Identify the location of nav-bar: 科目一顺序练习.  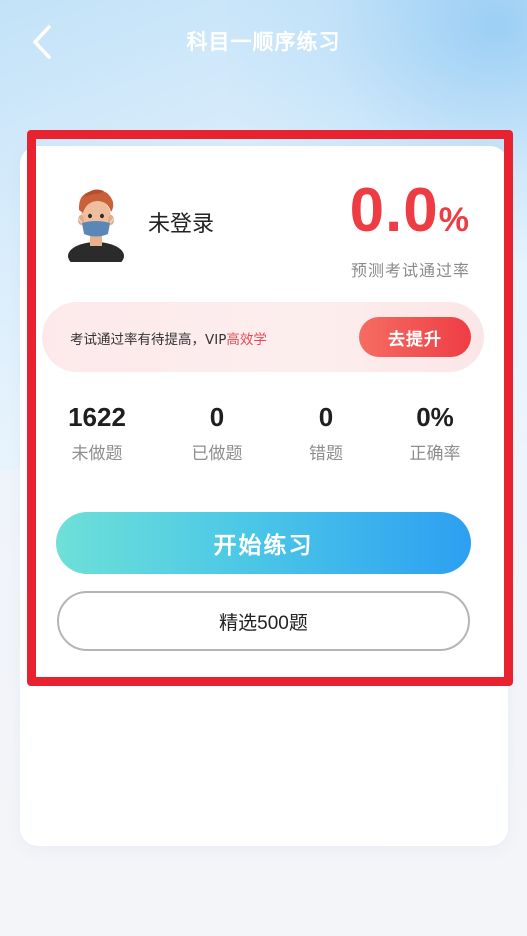
(263, 41).